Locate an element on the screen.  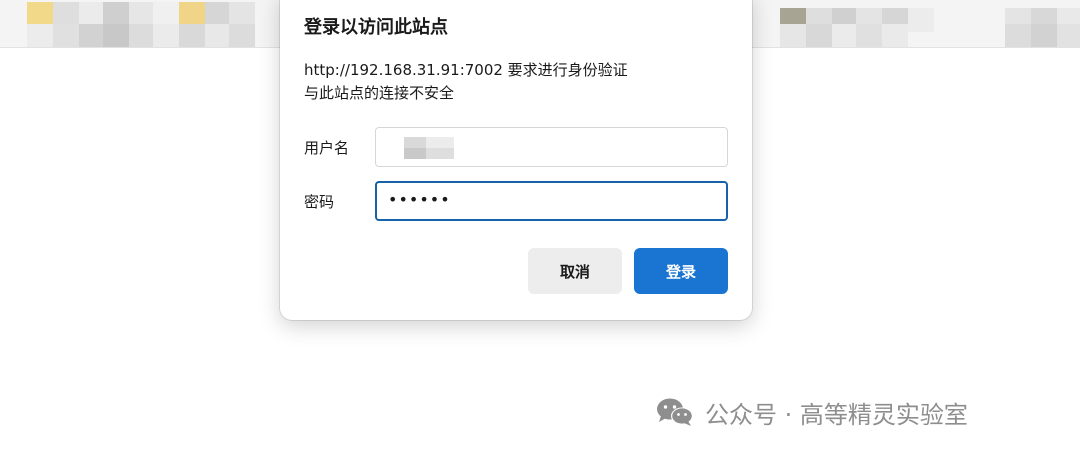
insecure-connection-warning: 与此站点的连接不安全 is located at coordinates (379, 93).